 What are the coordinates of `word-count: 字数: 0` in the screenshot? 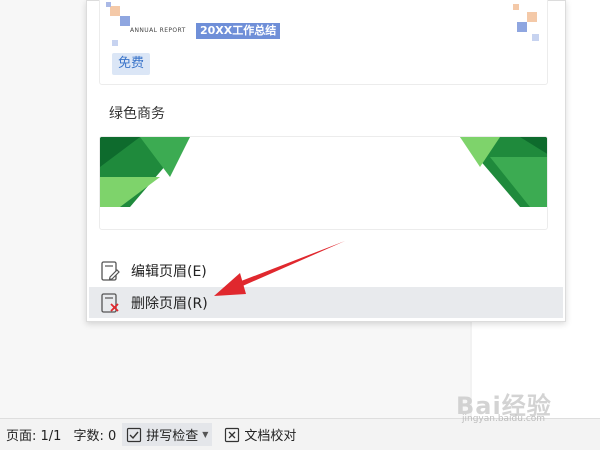 It's located at (94, 434).